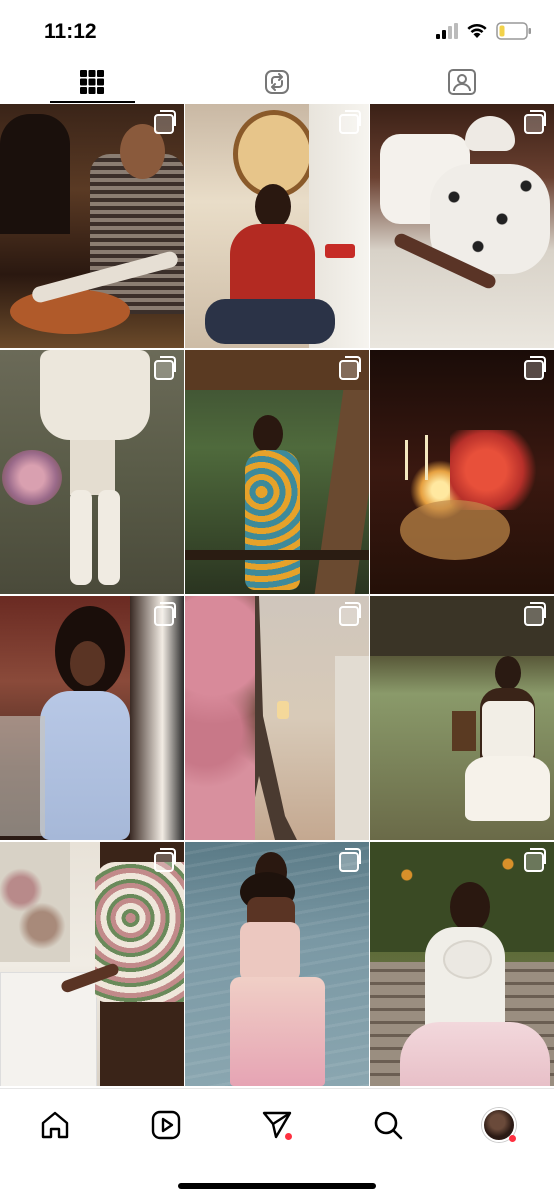  I want to click on status-time: 11:12, so click(70, 31).